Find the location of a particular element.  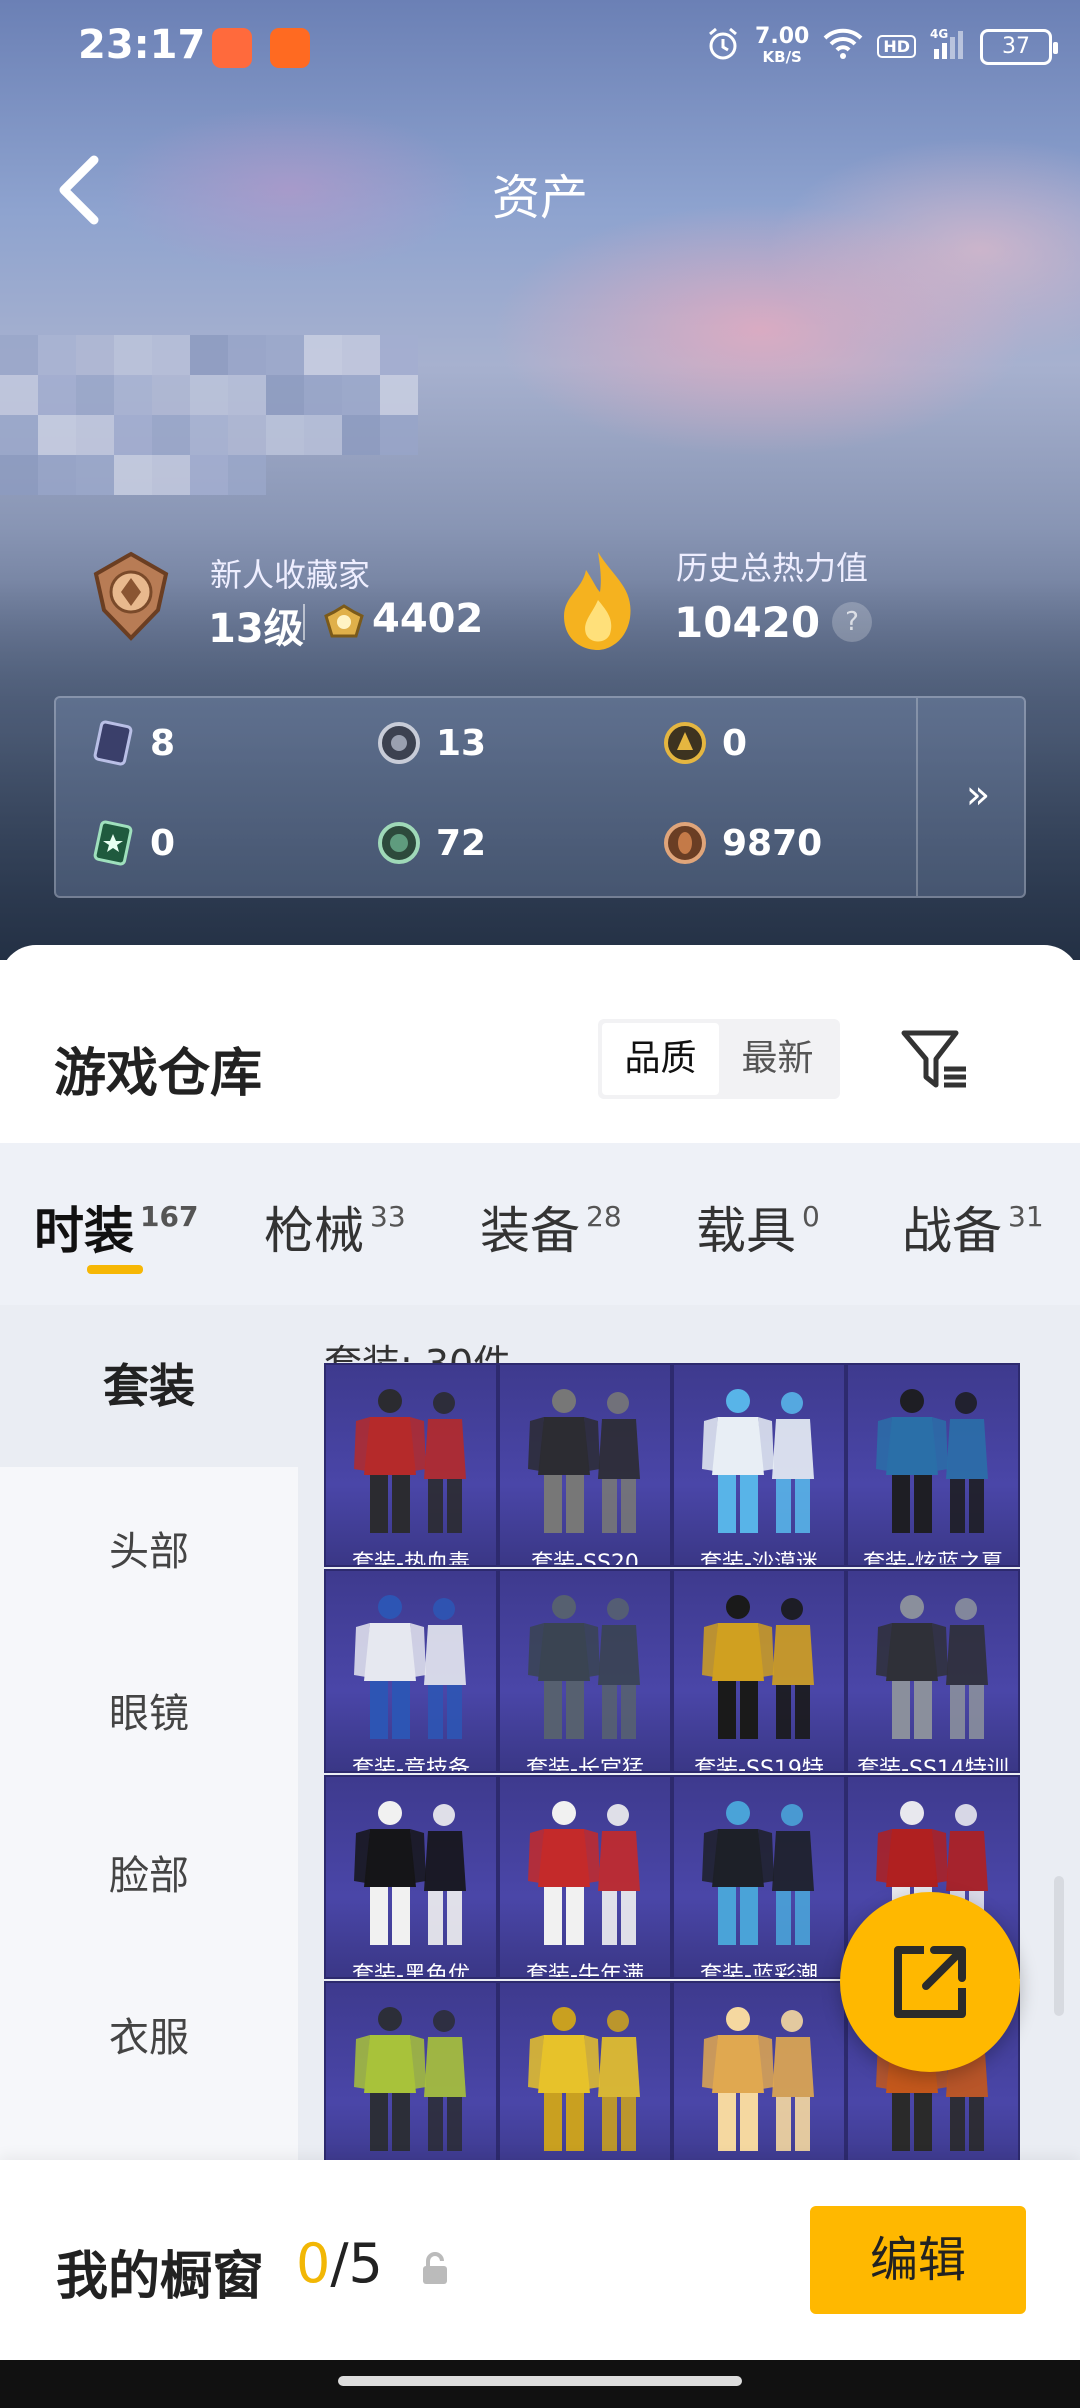

category-tabs: 时装 167 枪械 33 装备 28 载具 0 战备 31 is located at coordinates (540, 1224).